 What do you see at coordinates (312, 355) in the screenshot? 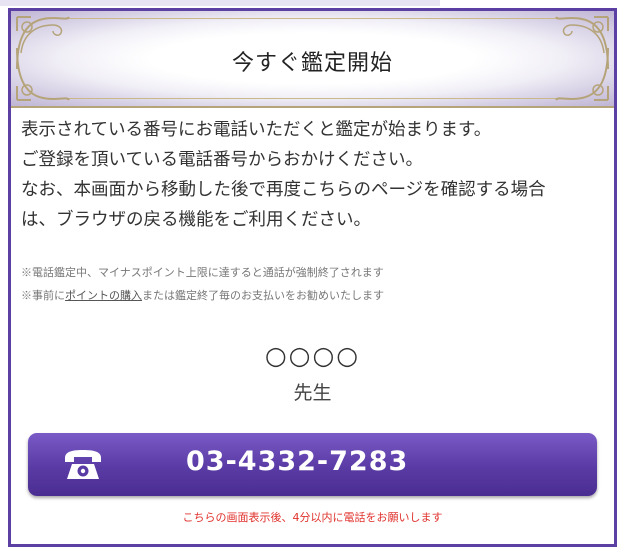
I see `teacher-name: ○○○○` at bounding box center [312, 355].